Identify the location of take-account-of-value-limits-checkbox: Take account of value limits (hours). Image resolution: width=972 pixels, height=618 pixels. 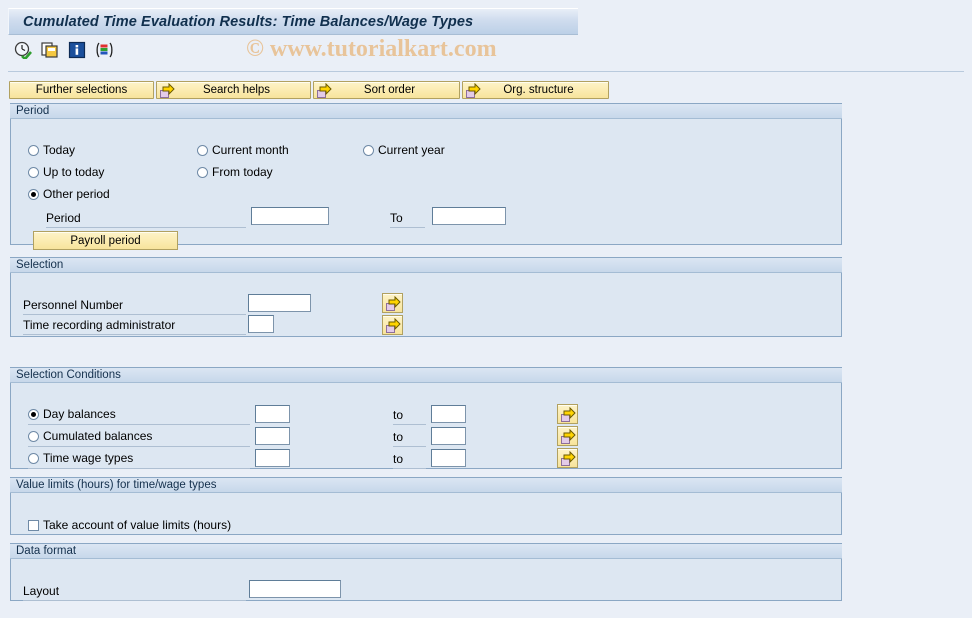
(129, 525).